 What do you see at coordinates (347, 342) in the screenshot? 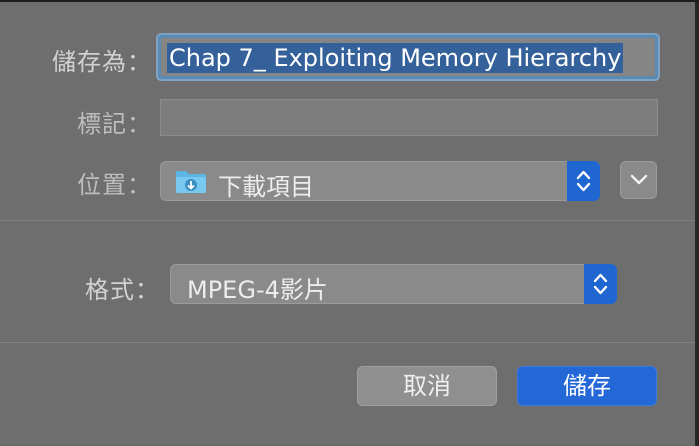
I see `divider-bottom` at bounding box center [347, 342].